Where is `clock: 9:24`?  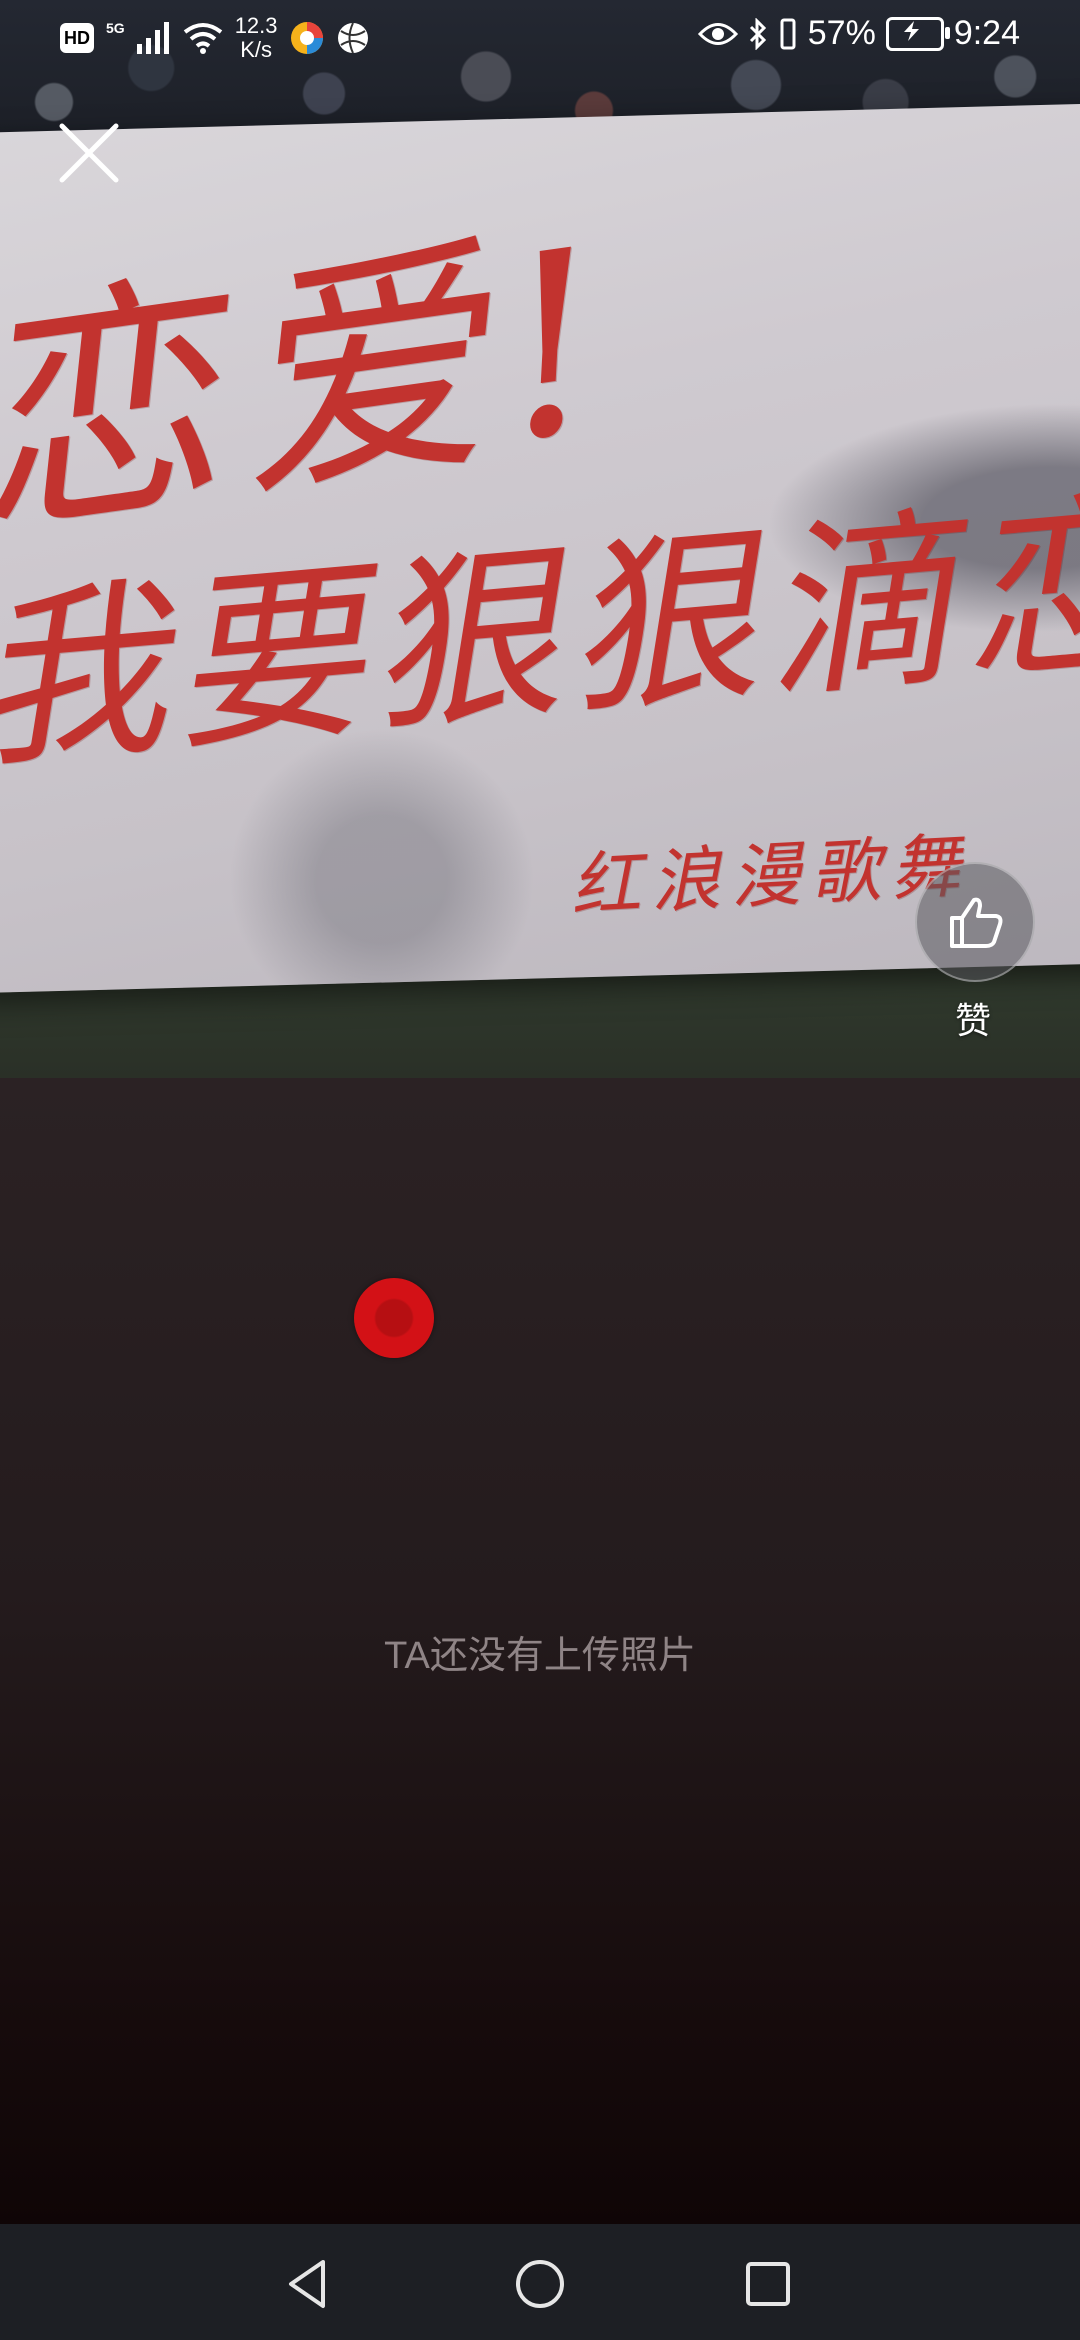 clock: 9:24 is located at coordinates (986, 33).